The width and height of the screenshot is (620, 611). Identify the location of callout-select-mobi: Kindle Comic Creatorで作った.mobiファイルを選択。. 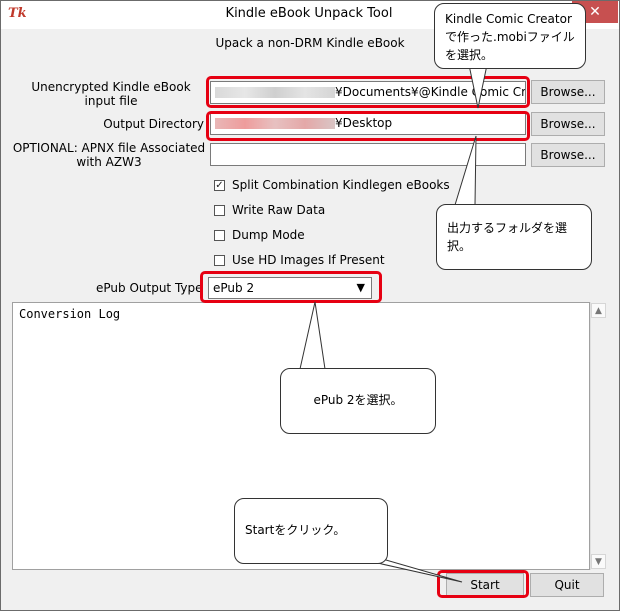
(510, 36).